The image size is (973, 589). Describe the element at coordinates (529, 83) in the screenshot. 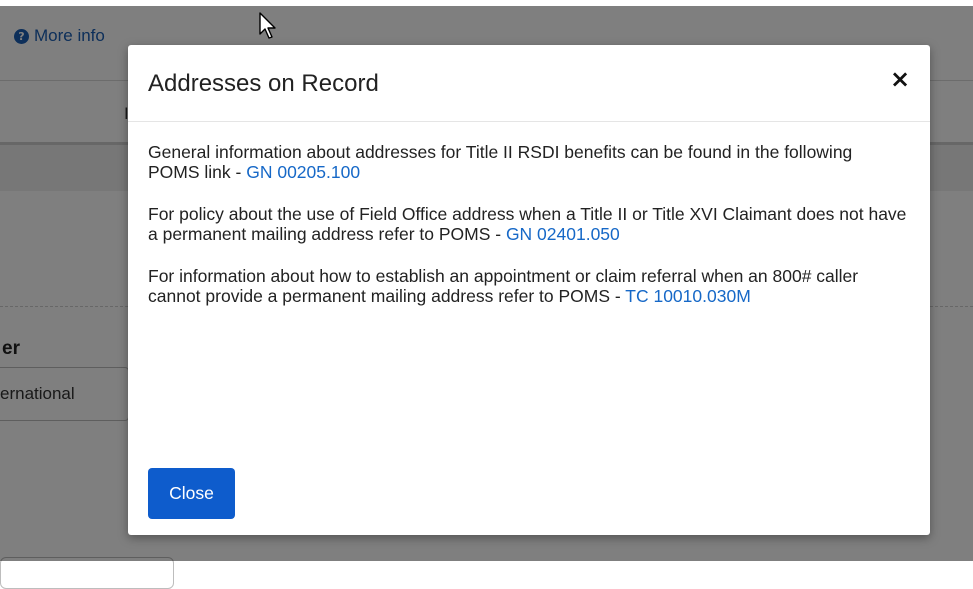

I see `modal-header: Addresses on Record ×` at that location.